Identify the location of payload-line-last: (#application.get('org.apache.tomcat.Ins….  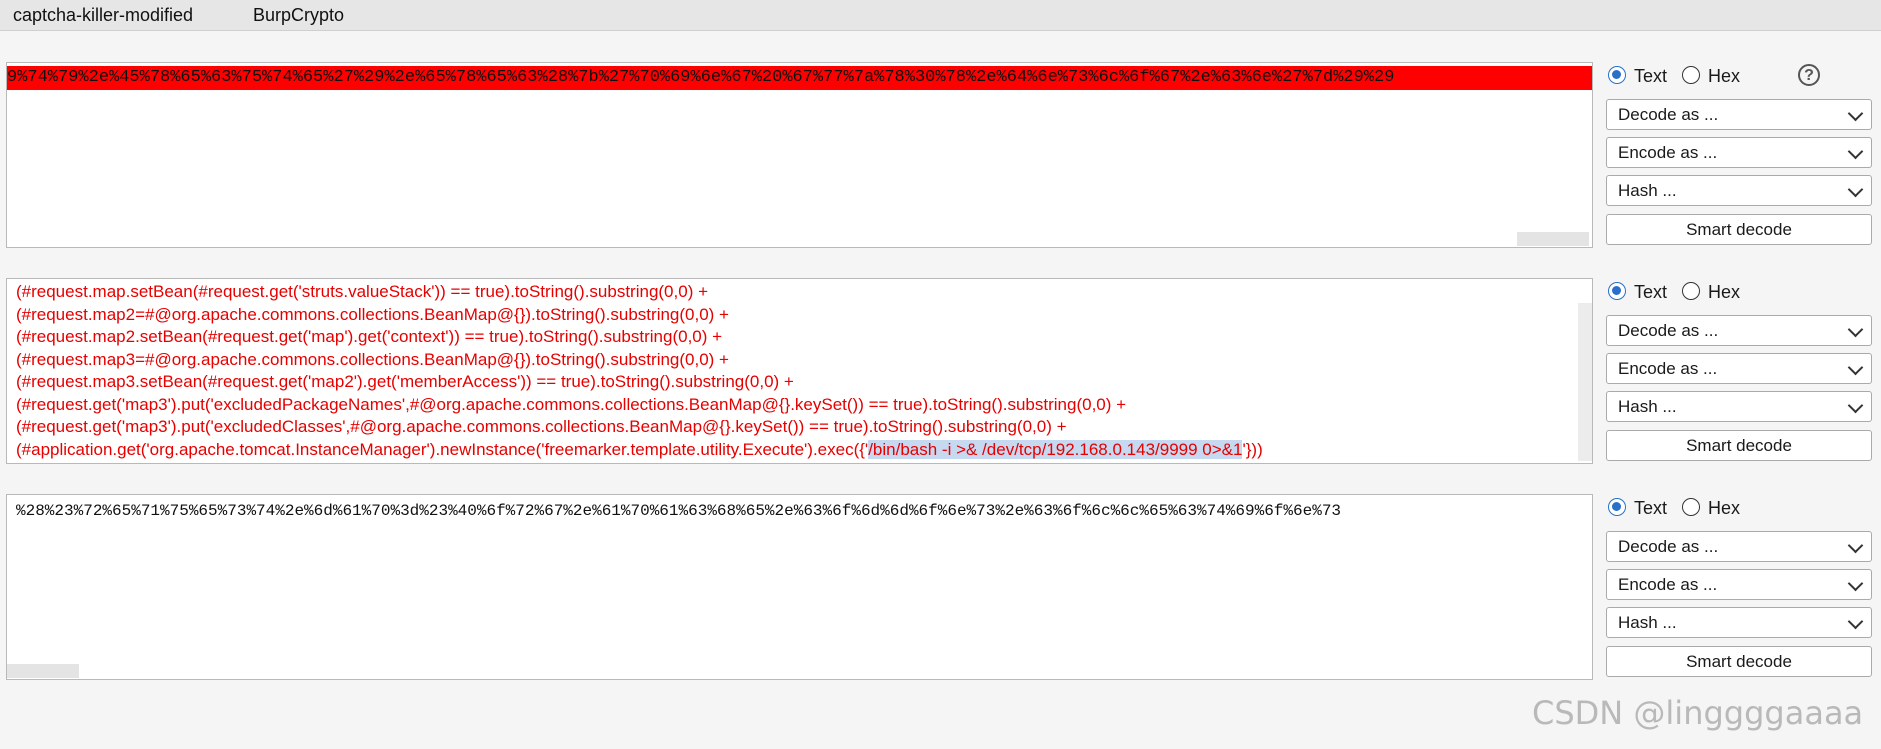
(794, 450).